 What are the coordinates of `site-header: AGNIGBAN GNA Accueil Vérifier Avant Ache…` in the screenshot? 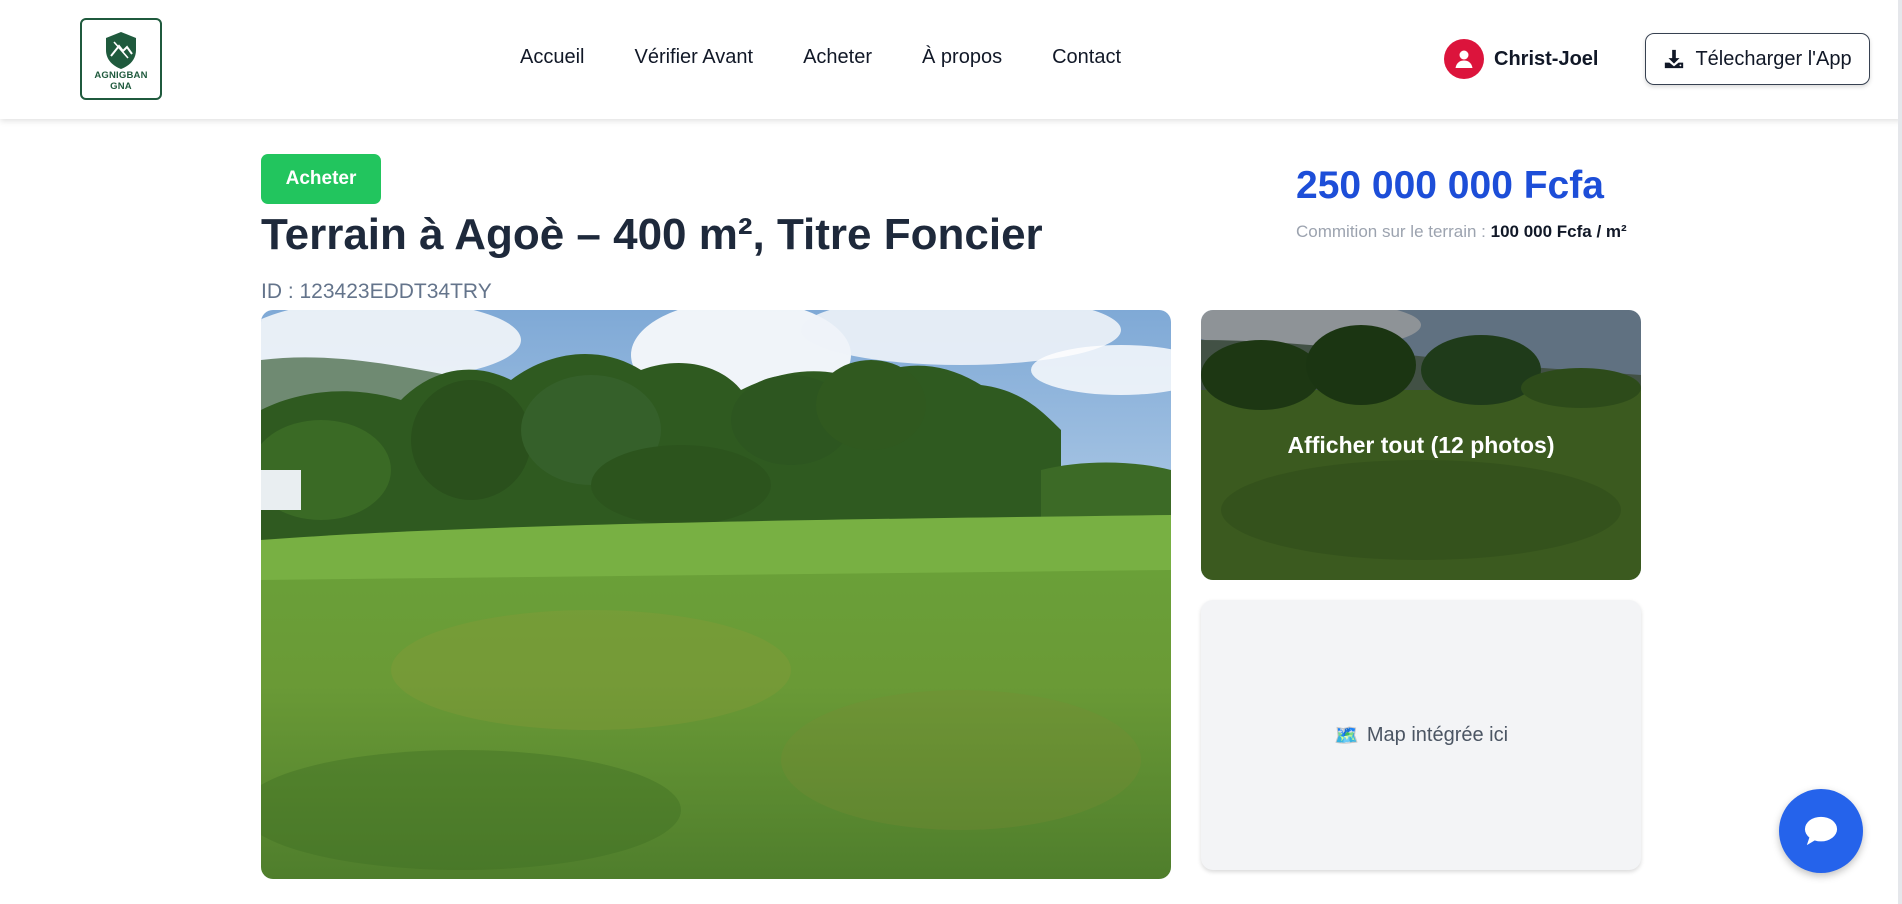 It's located at (951, 59).